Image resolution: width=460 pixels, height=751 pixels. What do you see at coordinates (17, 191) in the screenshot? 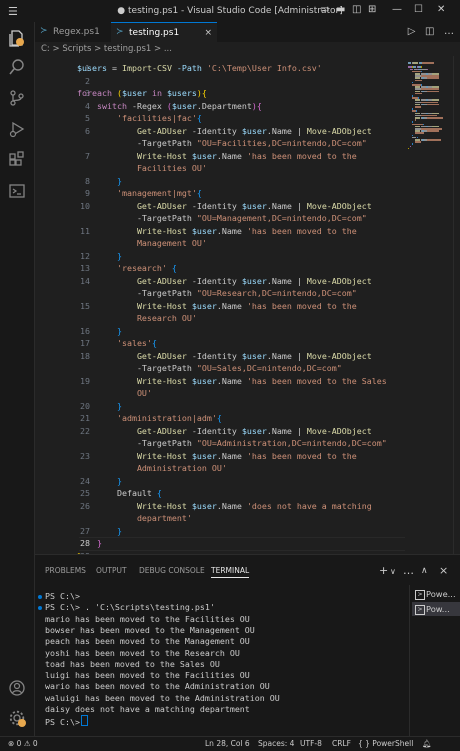
I see `powershell-icon` at bounding box center [17, 191].